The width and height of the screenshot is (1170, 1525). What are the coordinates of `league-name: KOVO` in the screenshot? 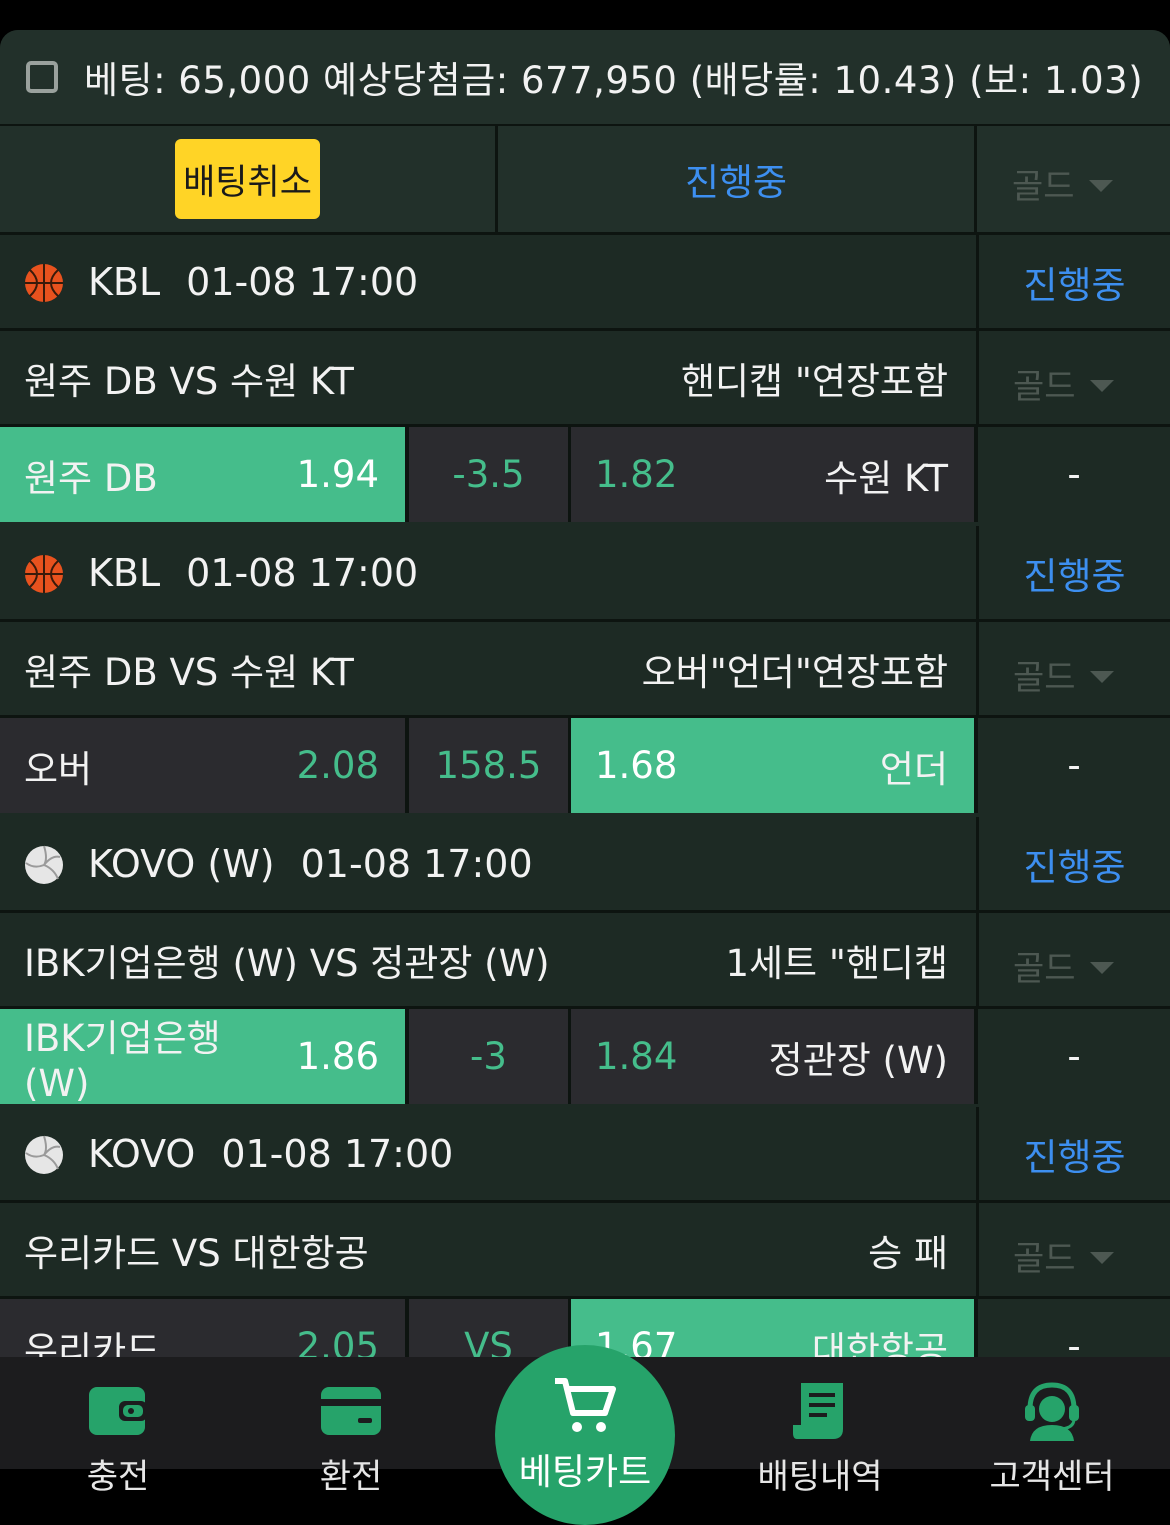 It's located at (142, 1153).